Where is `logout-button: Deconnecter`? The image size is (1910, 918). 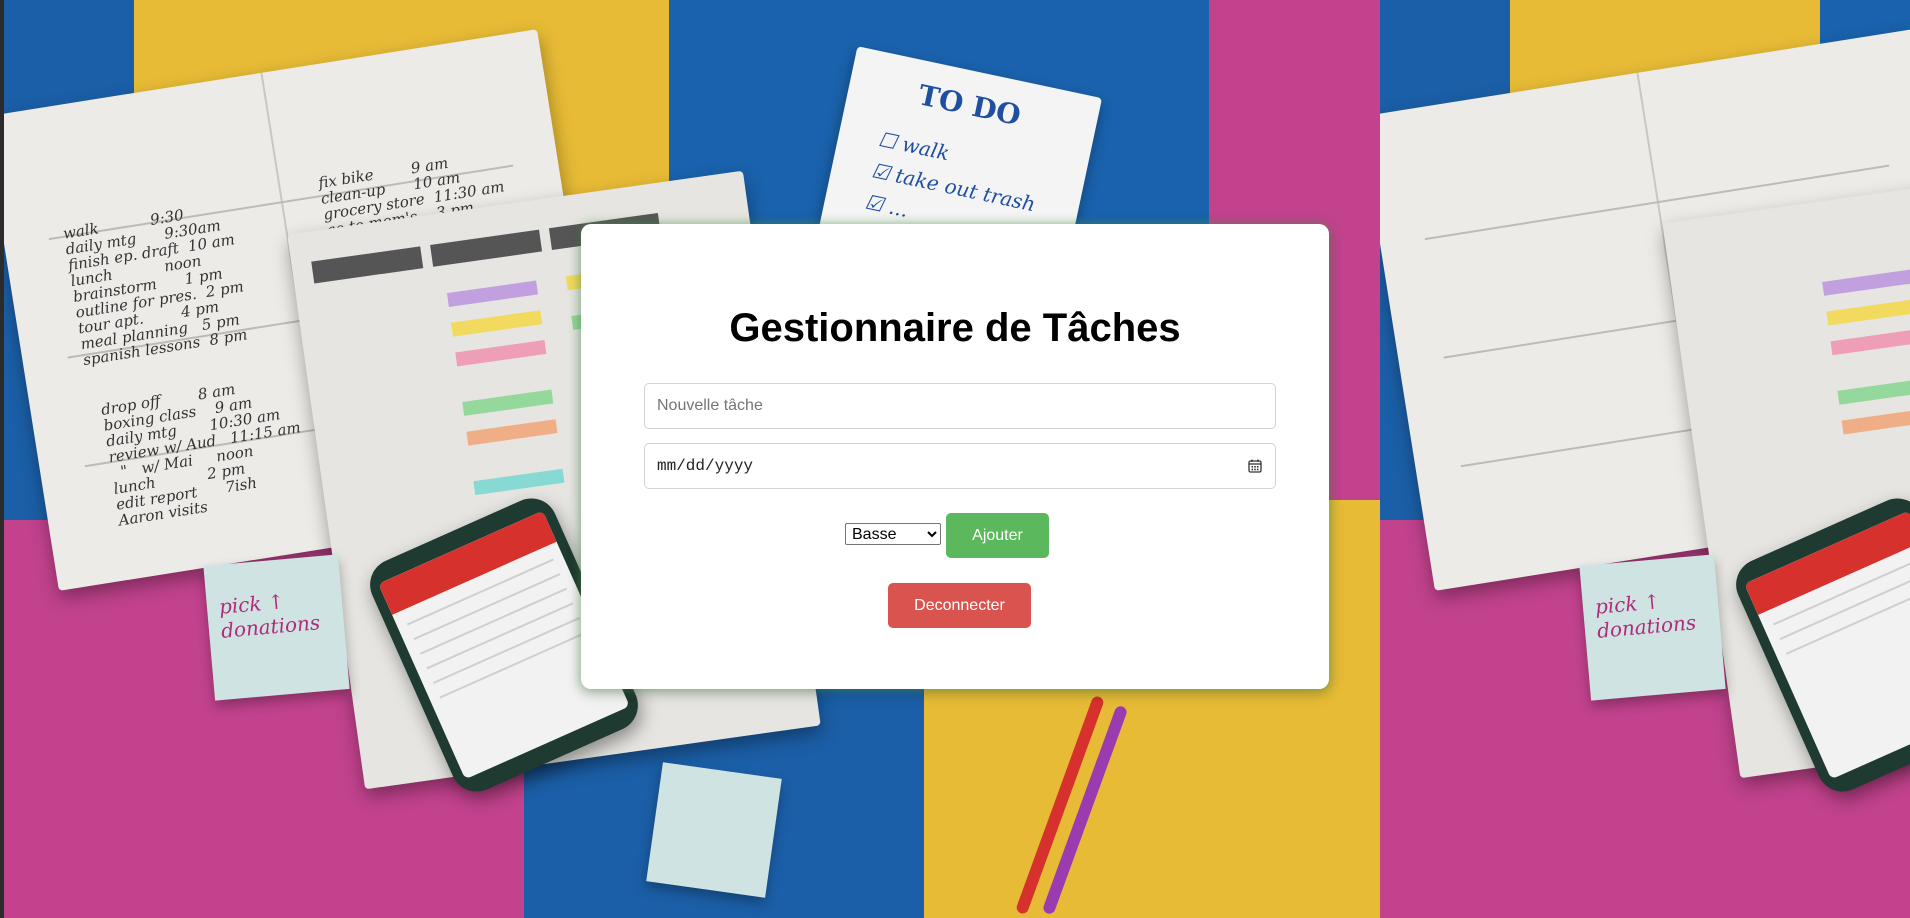
logout-button: Deconnecter is located at coordinates (959, 605).